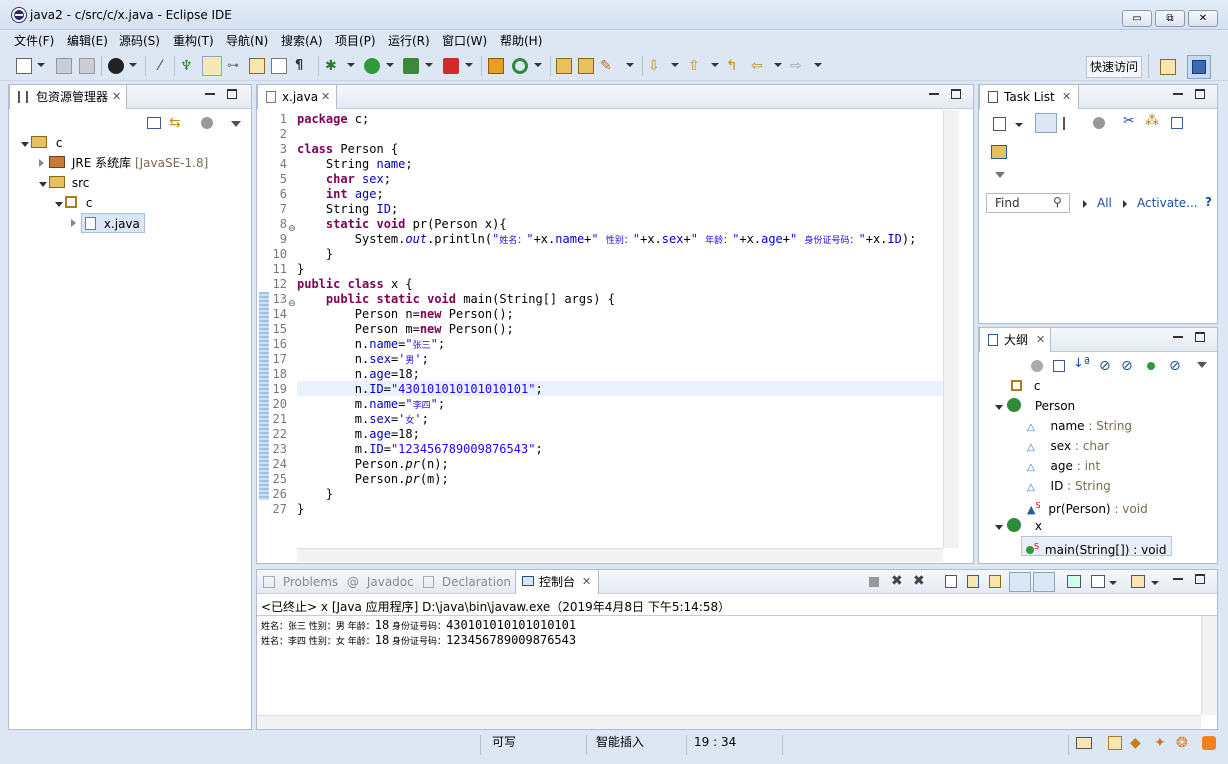 The width and height of the screenshot is (1228, 764). Describe the element at coordinates (496, 66) in the screenshot. I see `new-package-icon` at that location.